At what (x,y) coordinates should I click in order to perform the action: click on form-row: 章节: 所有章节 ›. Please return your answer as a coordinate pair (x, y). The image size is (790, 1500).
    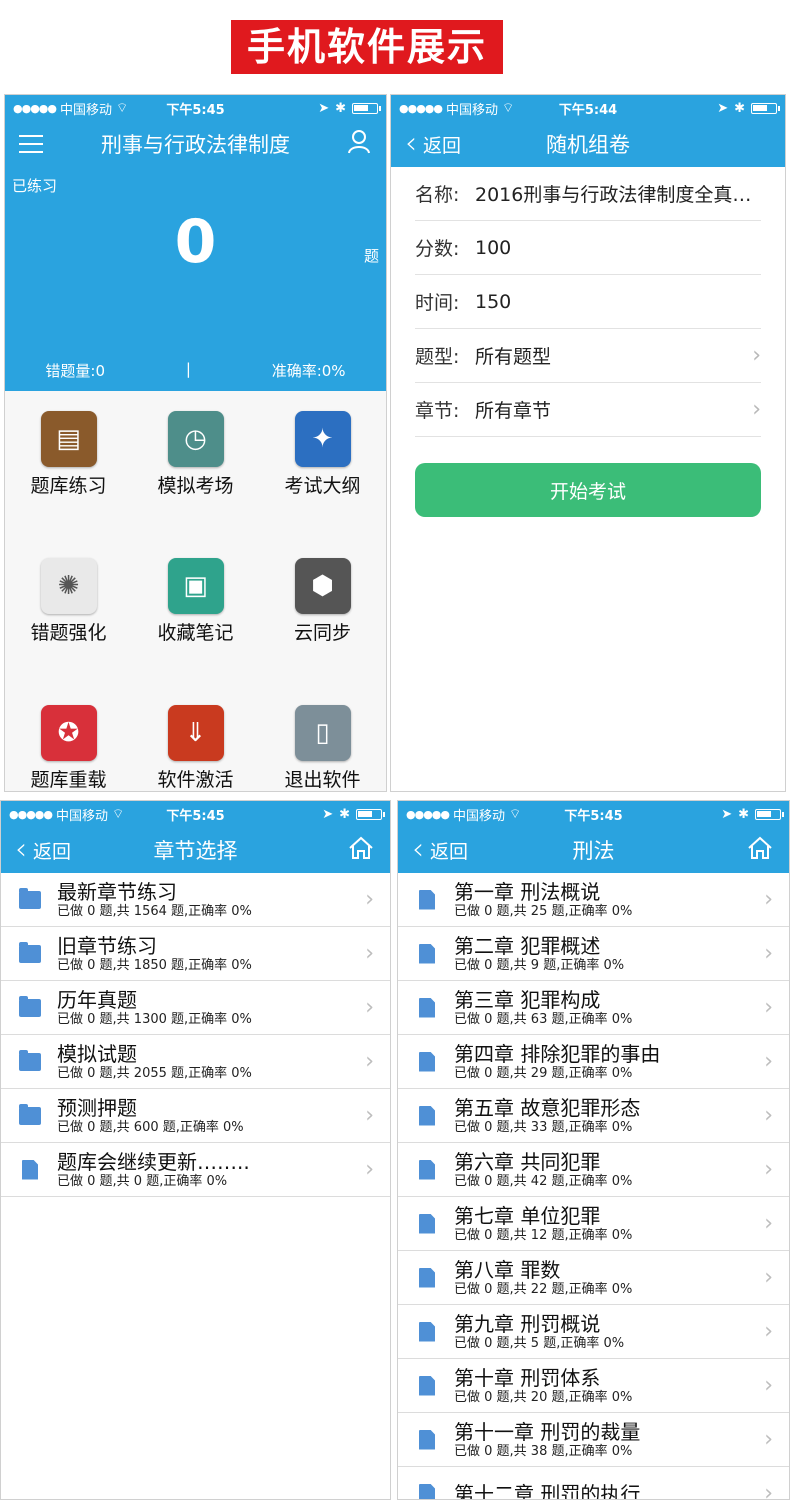
    Looking at the image, I should click on (588, 410).